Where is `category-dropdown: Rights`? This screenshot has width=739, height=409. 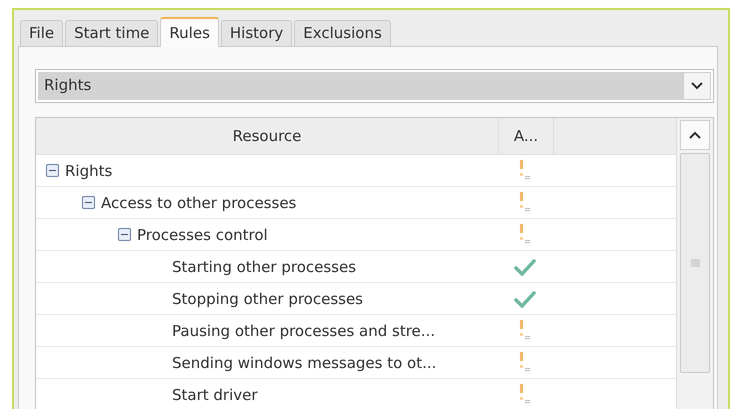 category-dropdown: Rights is located at coordinates (374, 86).